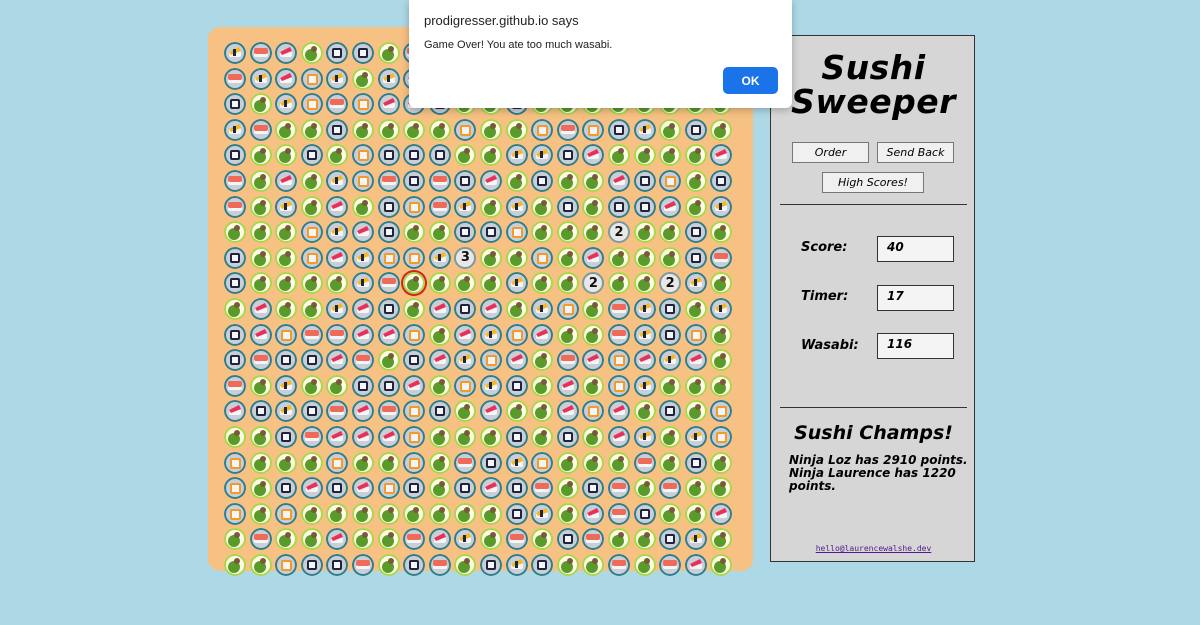  Describe the element at coordinates (414, 283) in the screenshot. I see `wasabi-lost-tile` at that location.